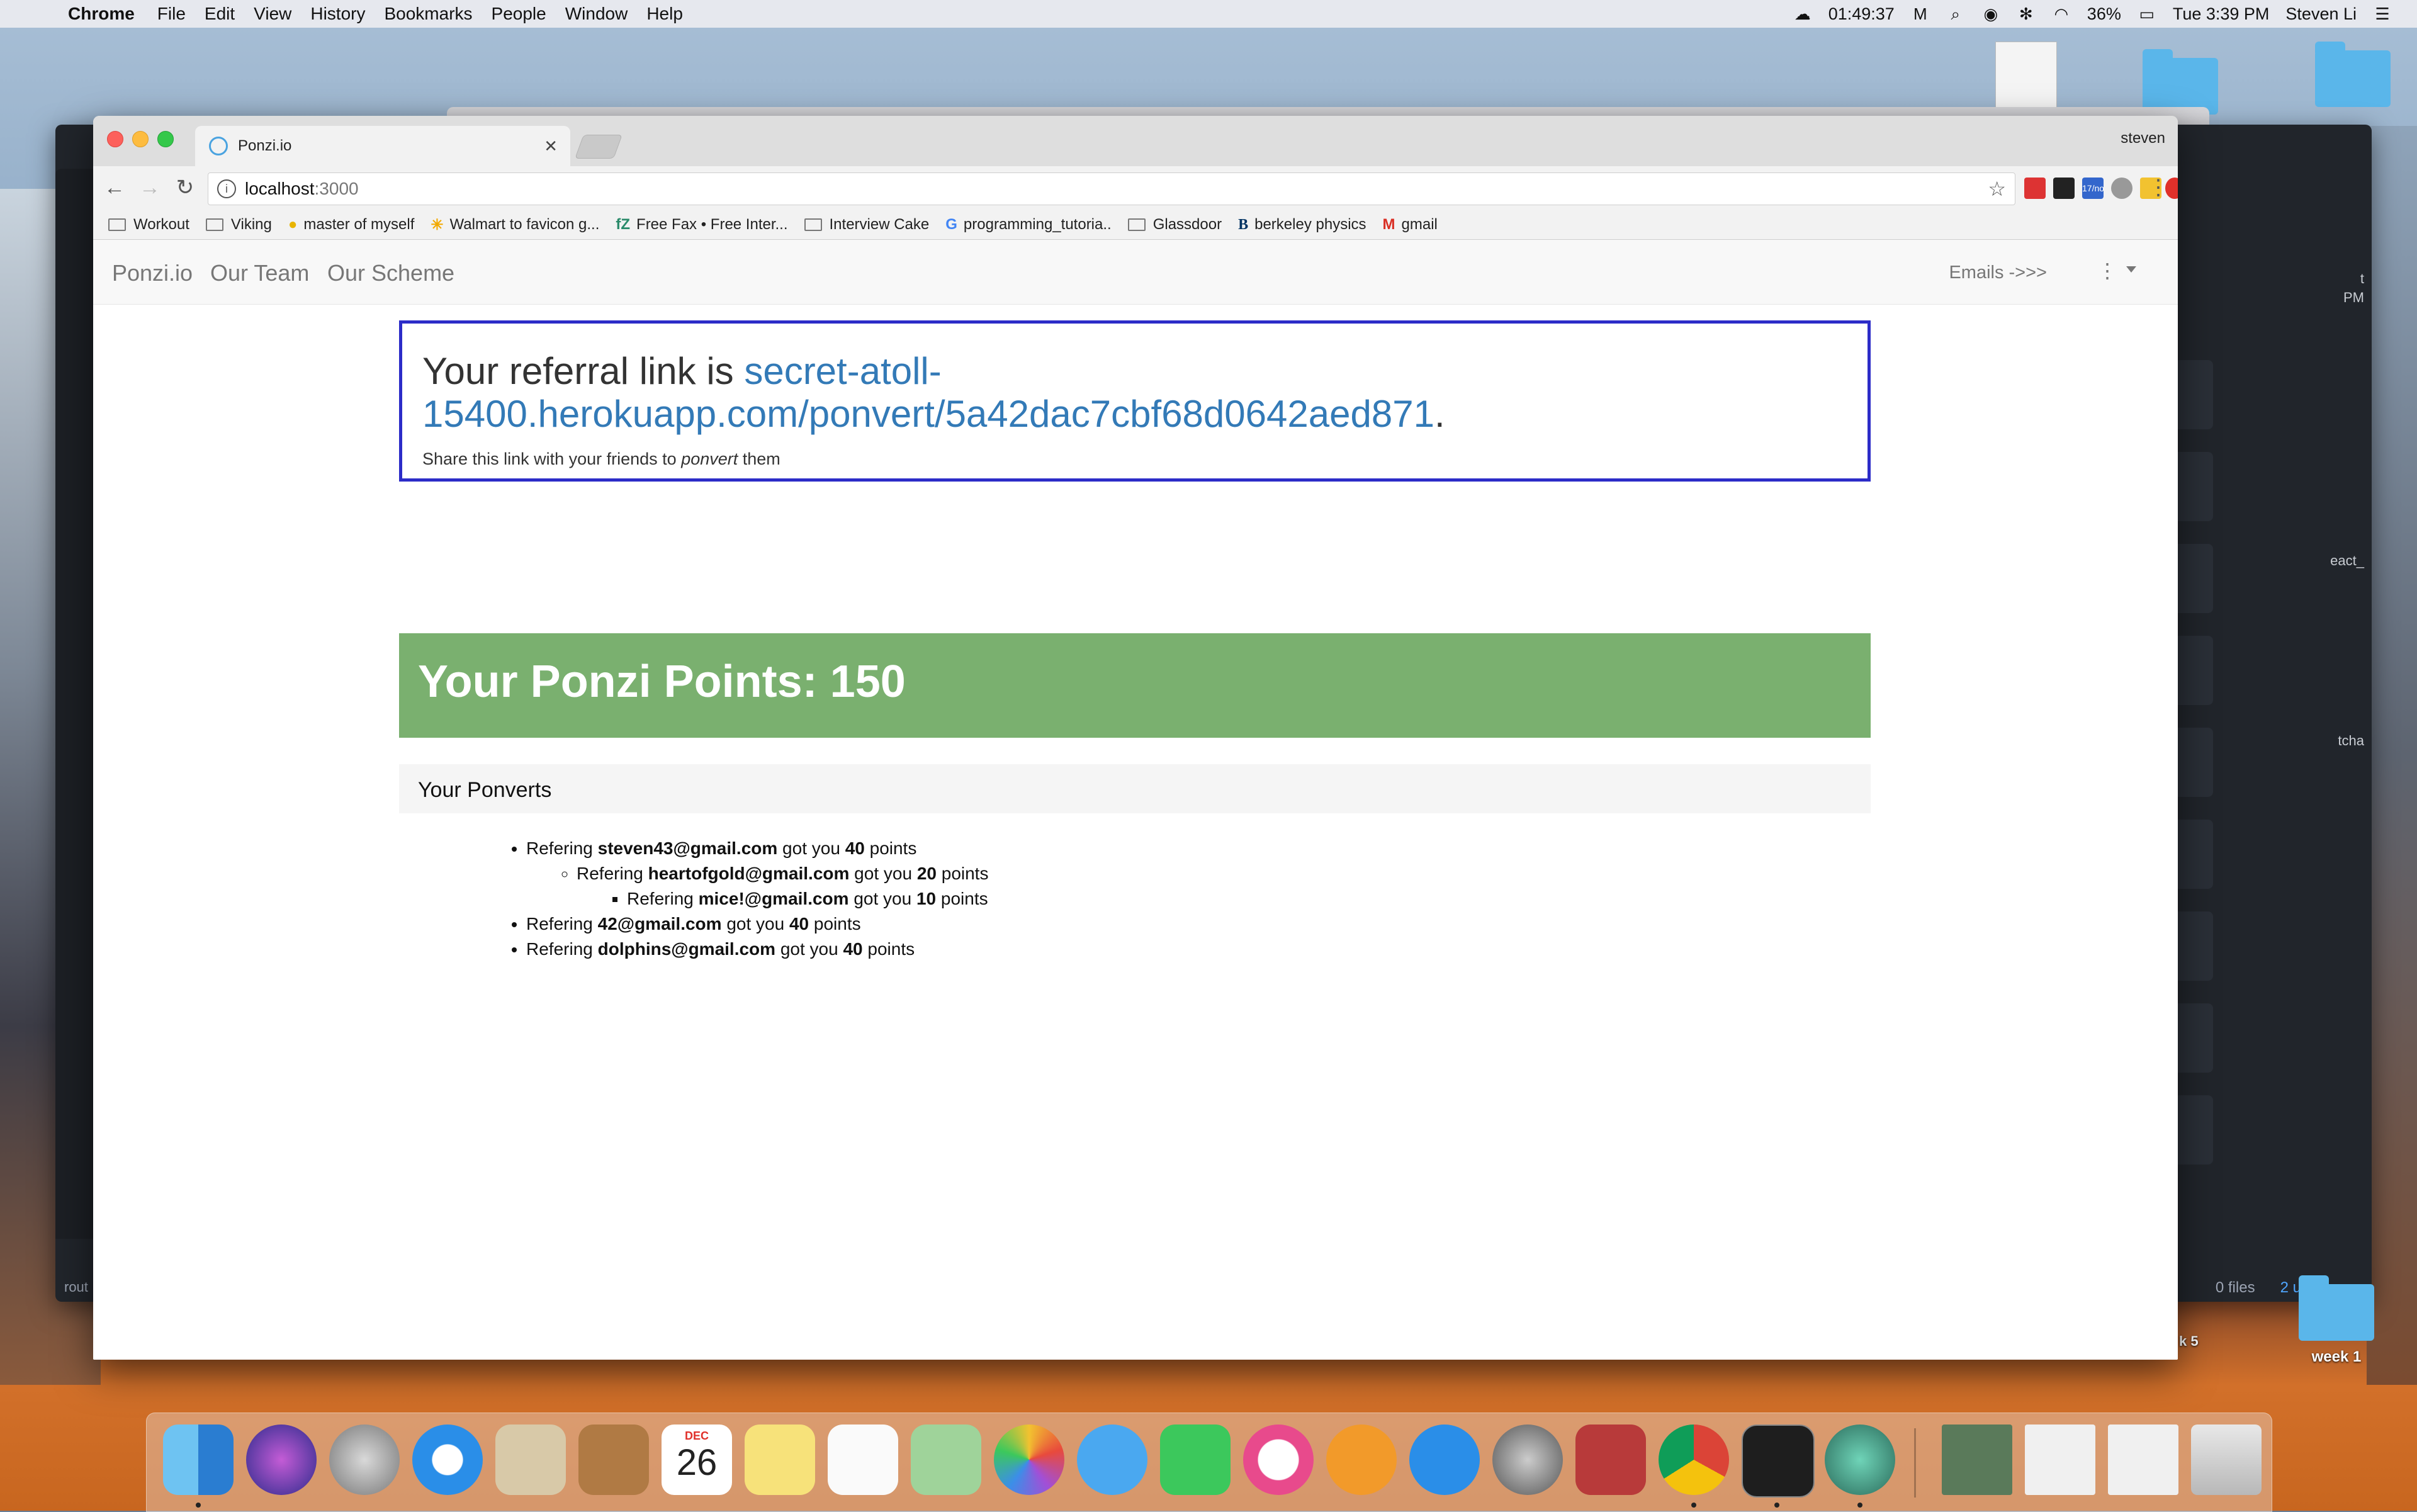 The image size is (2417, 1512). I want to click on close-window-button, so click(115, 139).